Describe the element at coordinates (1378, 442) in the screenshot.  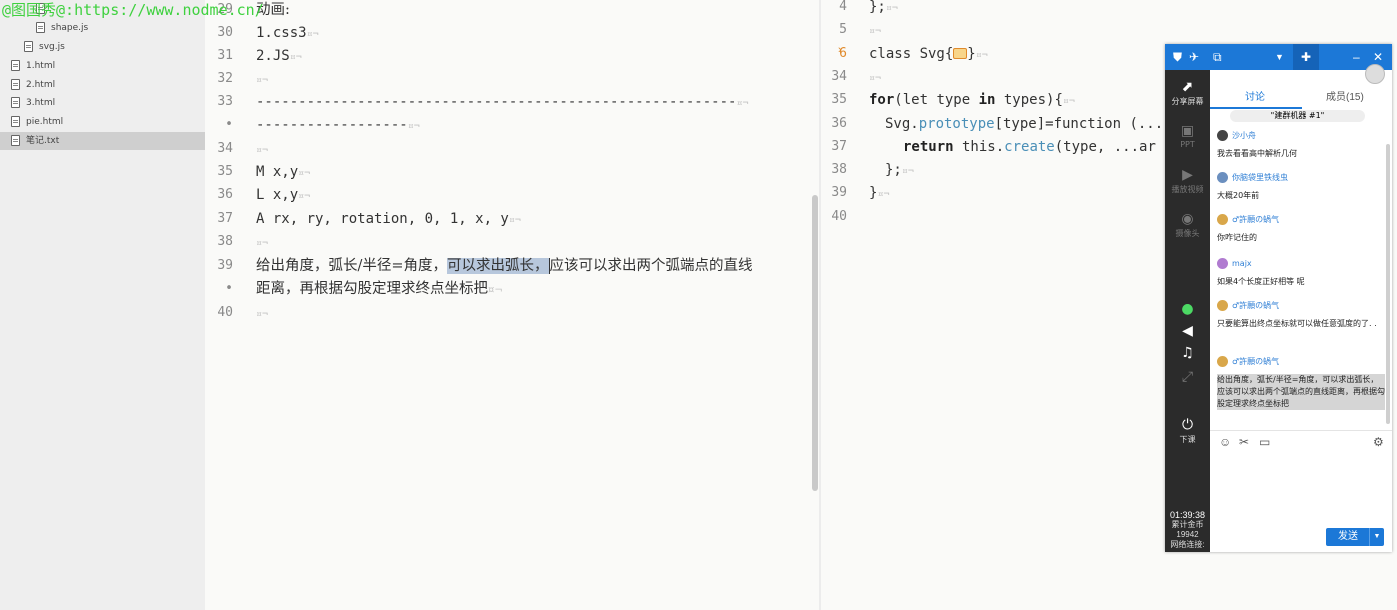
I see `settings-icon: ⚙` at that location.